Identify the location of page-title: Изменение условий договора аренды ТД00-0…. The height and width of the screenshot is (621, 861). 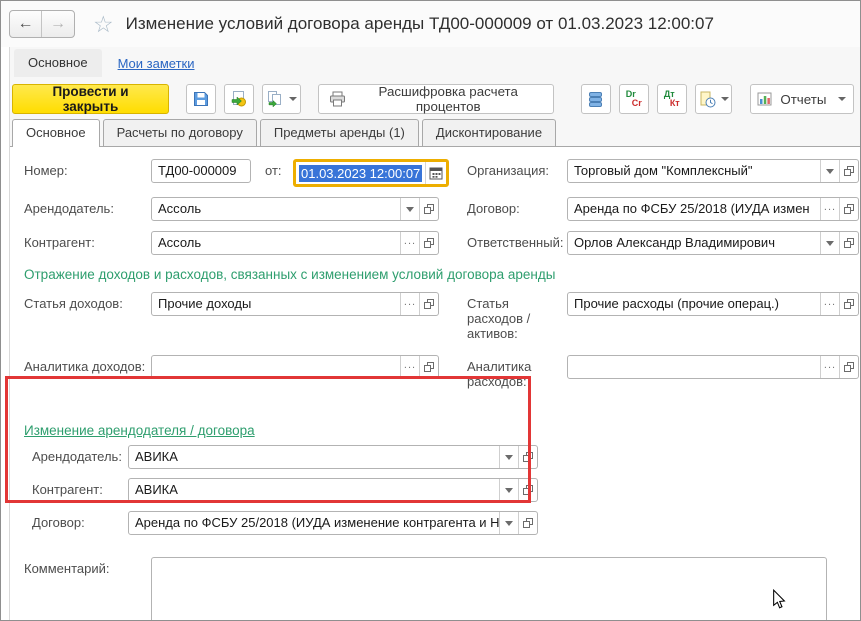
(419, 23).